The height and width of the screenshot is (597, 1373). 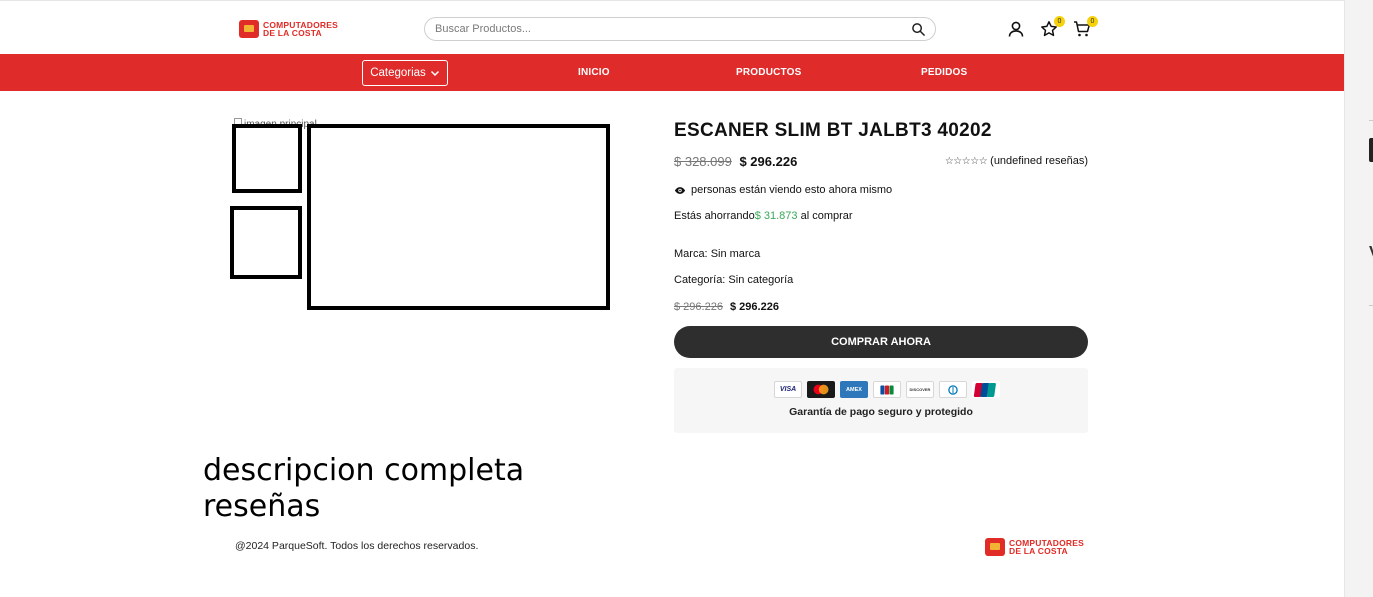 I want to click on saving-amount: $ 31.873, so click(x=776, y=216).